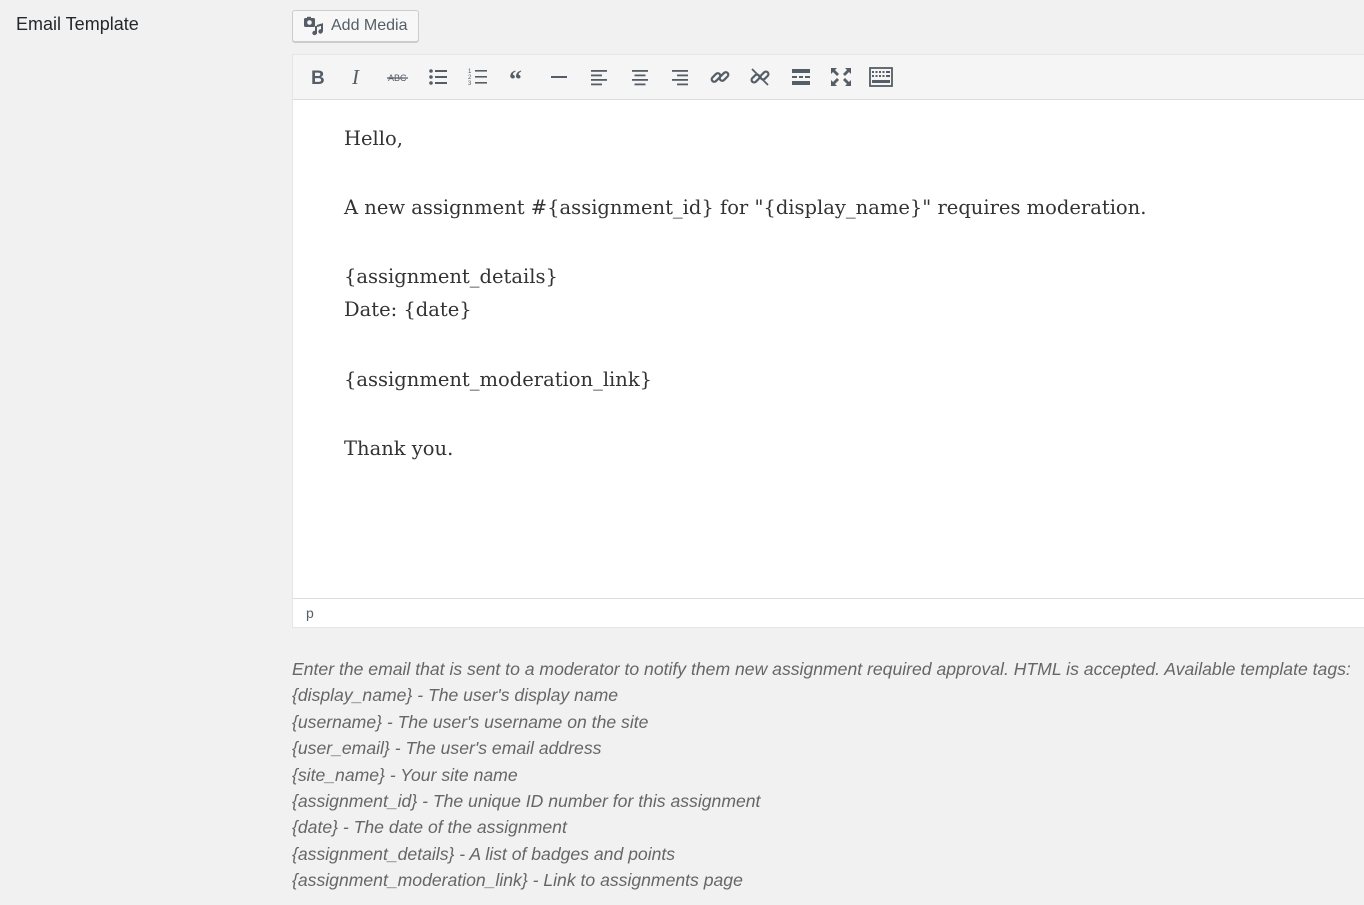  I want to click on fullscreen-icon, so click(841, 77).